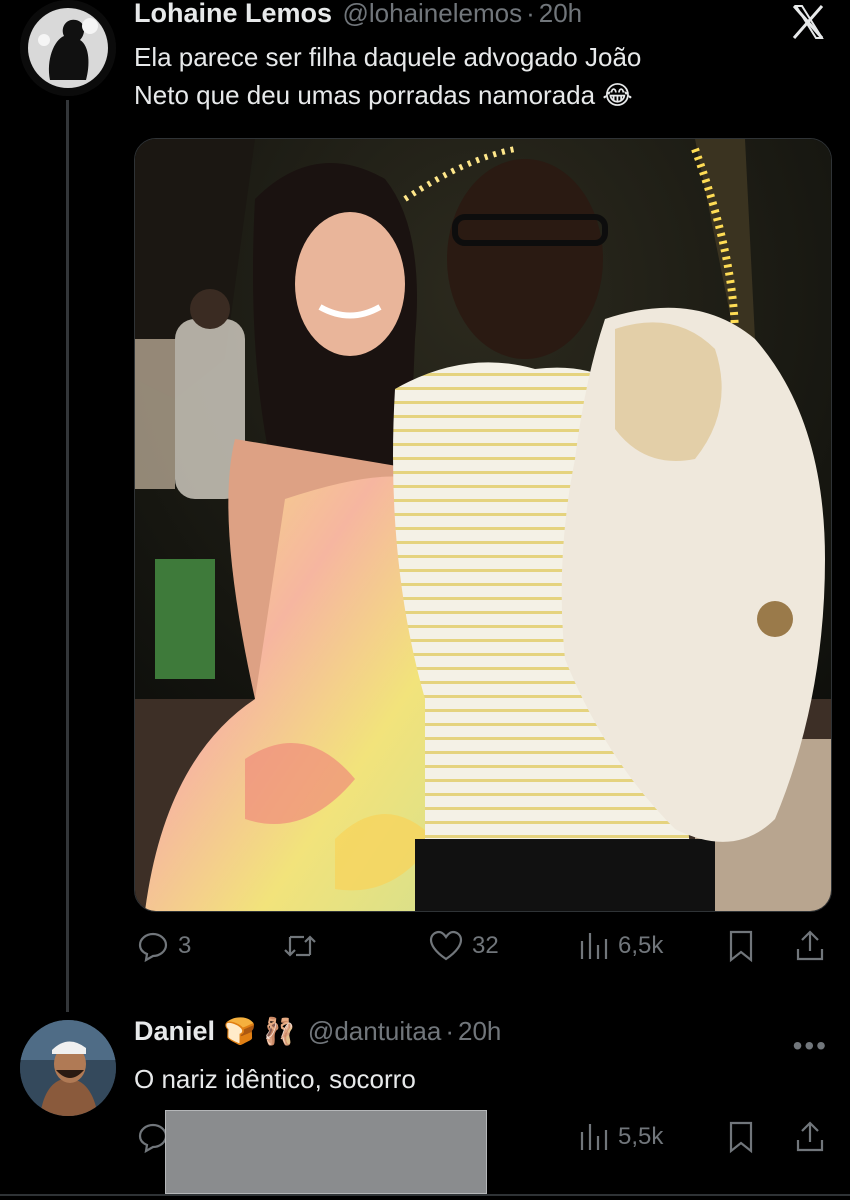 The image size is (850, 1200). What do you see at coordinates (174, 1031) in the screenshot?
I see `author-name: Daniel` at bounding box center [174, 1031].